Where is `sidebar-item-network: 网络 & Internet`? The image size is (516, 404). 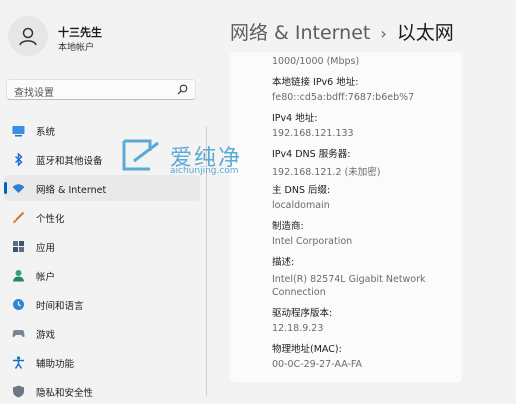 sidebar-item-network: 网络 & Internet is located at coordinates (102, 188).